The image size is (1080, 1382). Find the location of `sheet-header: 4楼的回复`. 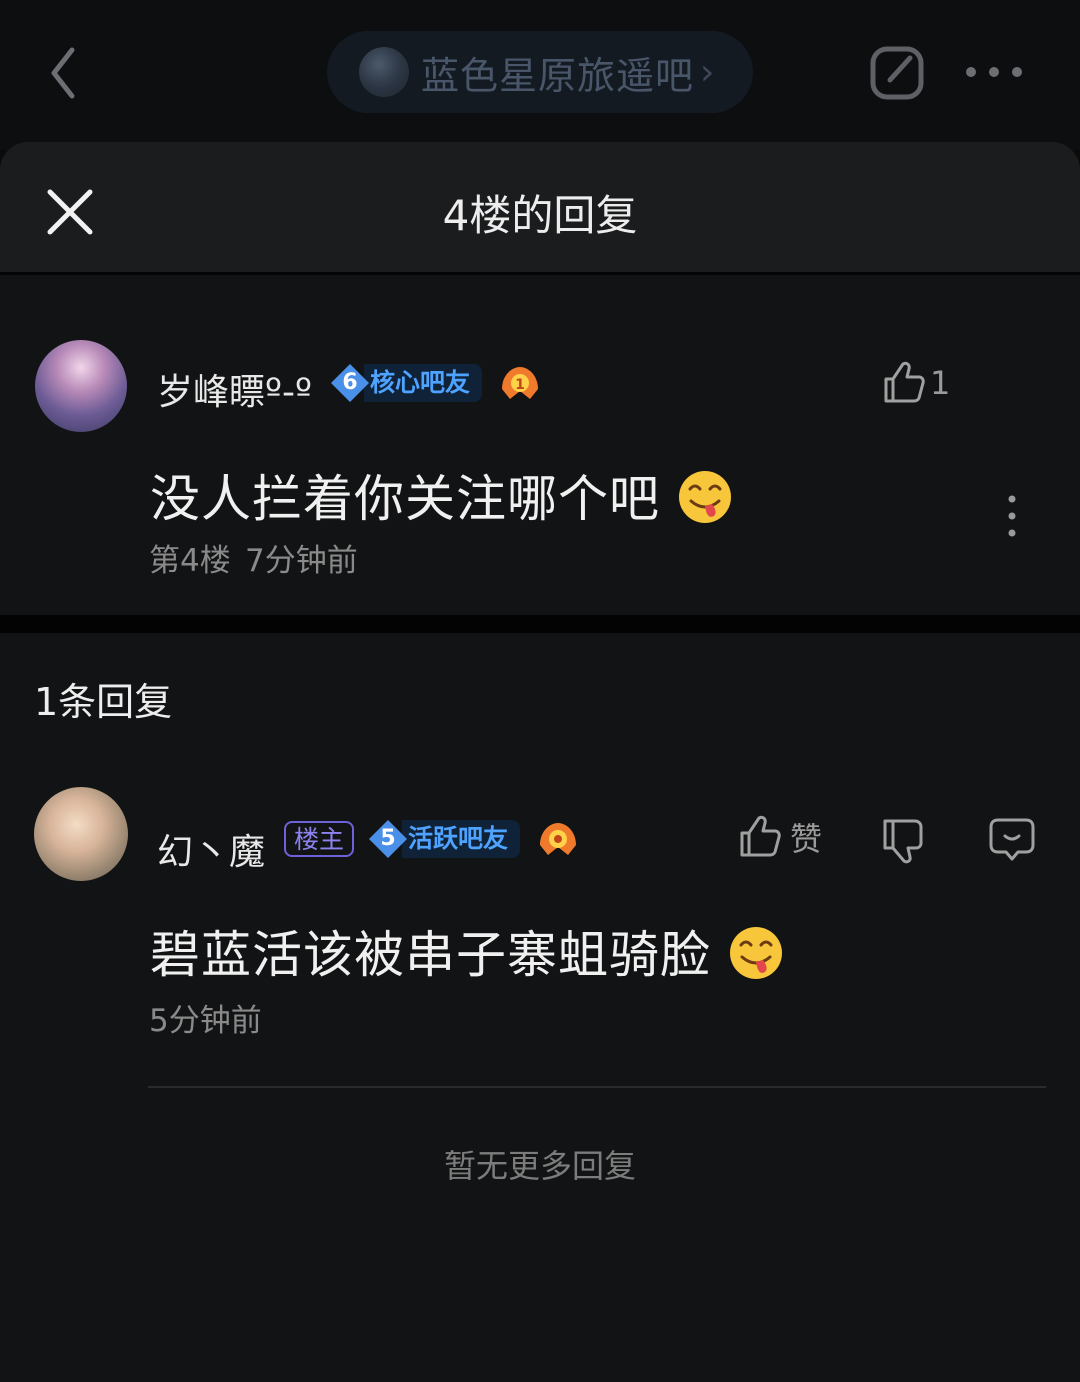

sheet-header: 4楼的回复 is located at coordinates (540, 208).